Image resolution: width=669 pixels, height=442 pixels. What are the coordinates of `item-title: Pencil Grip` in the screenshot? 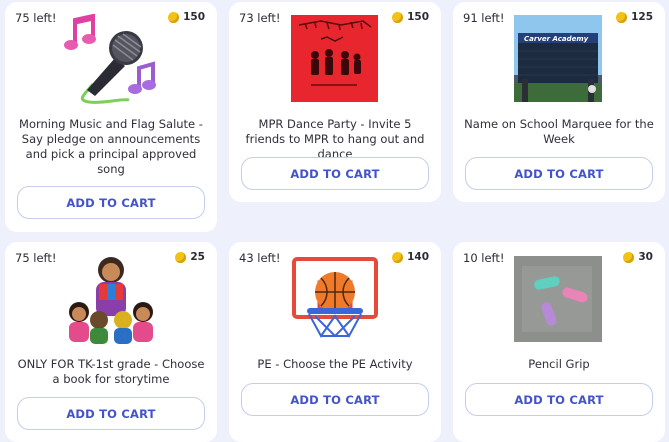 It's located at (559, 364).